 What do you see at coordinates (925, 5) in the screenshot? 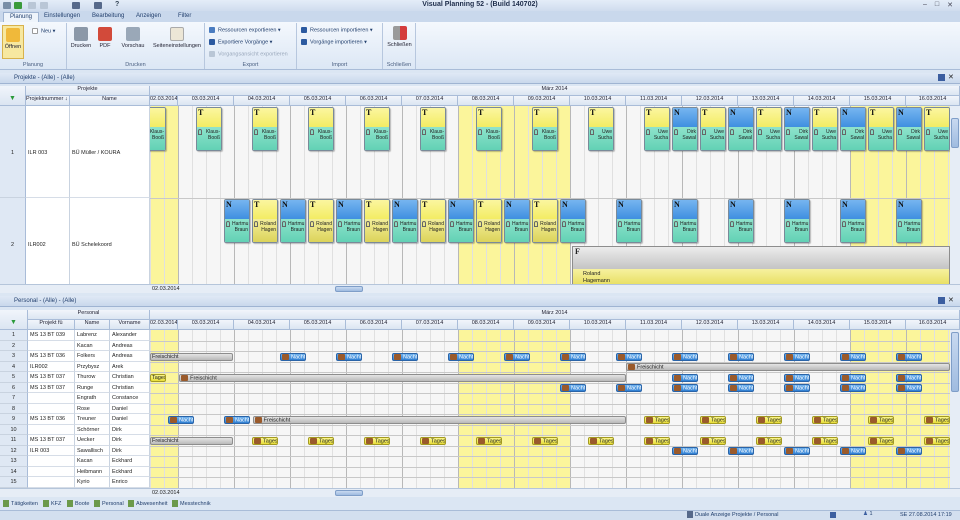
I see `minimize-button: –` at bounding box center [925, 5].